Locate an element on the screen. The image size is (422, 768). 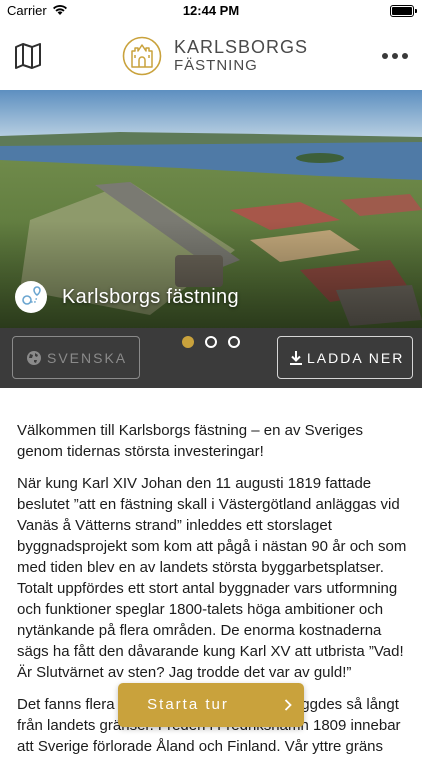
brand-line-2: FÄSTNING is located at coordinates (216, 65).